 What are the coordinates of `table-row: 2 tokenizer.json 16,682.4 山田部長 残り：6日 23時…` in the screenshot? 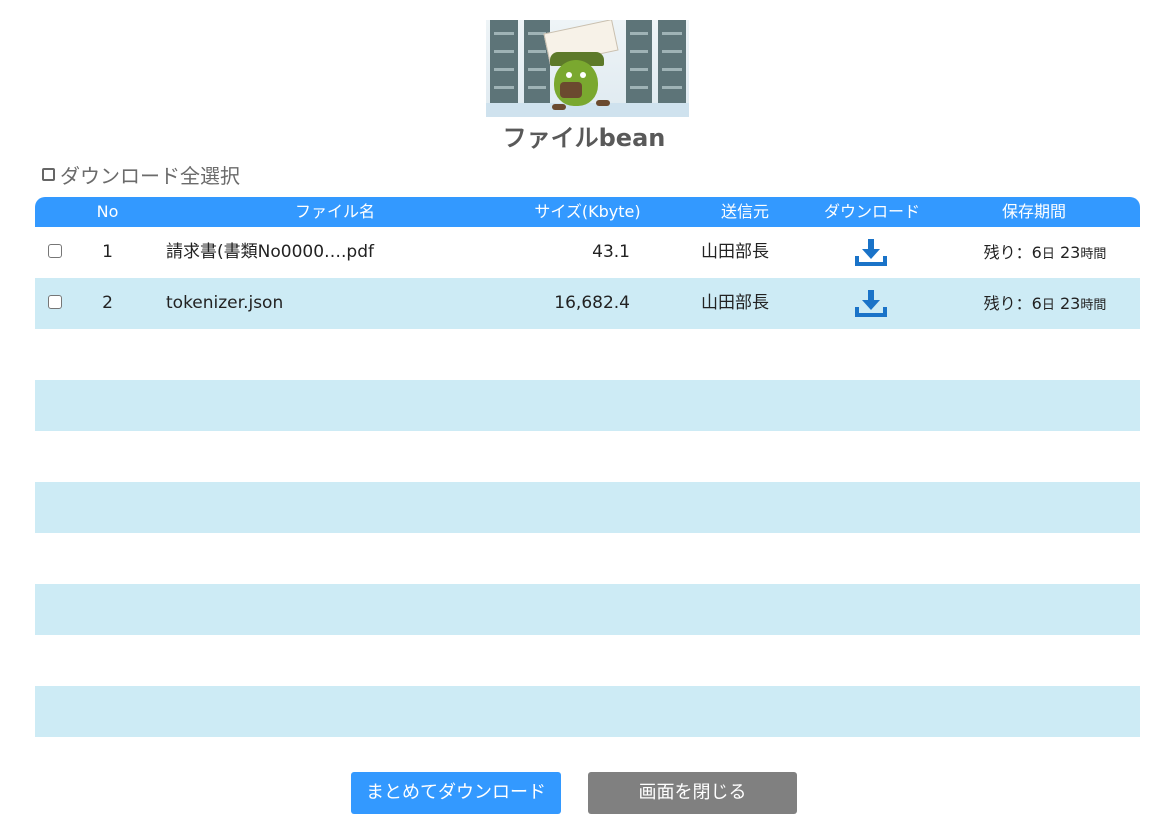 It's located at (587, 303).